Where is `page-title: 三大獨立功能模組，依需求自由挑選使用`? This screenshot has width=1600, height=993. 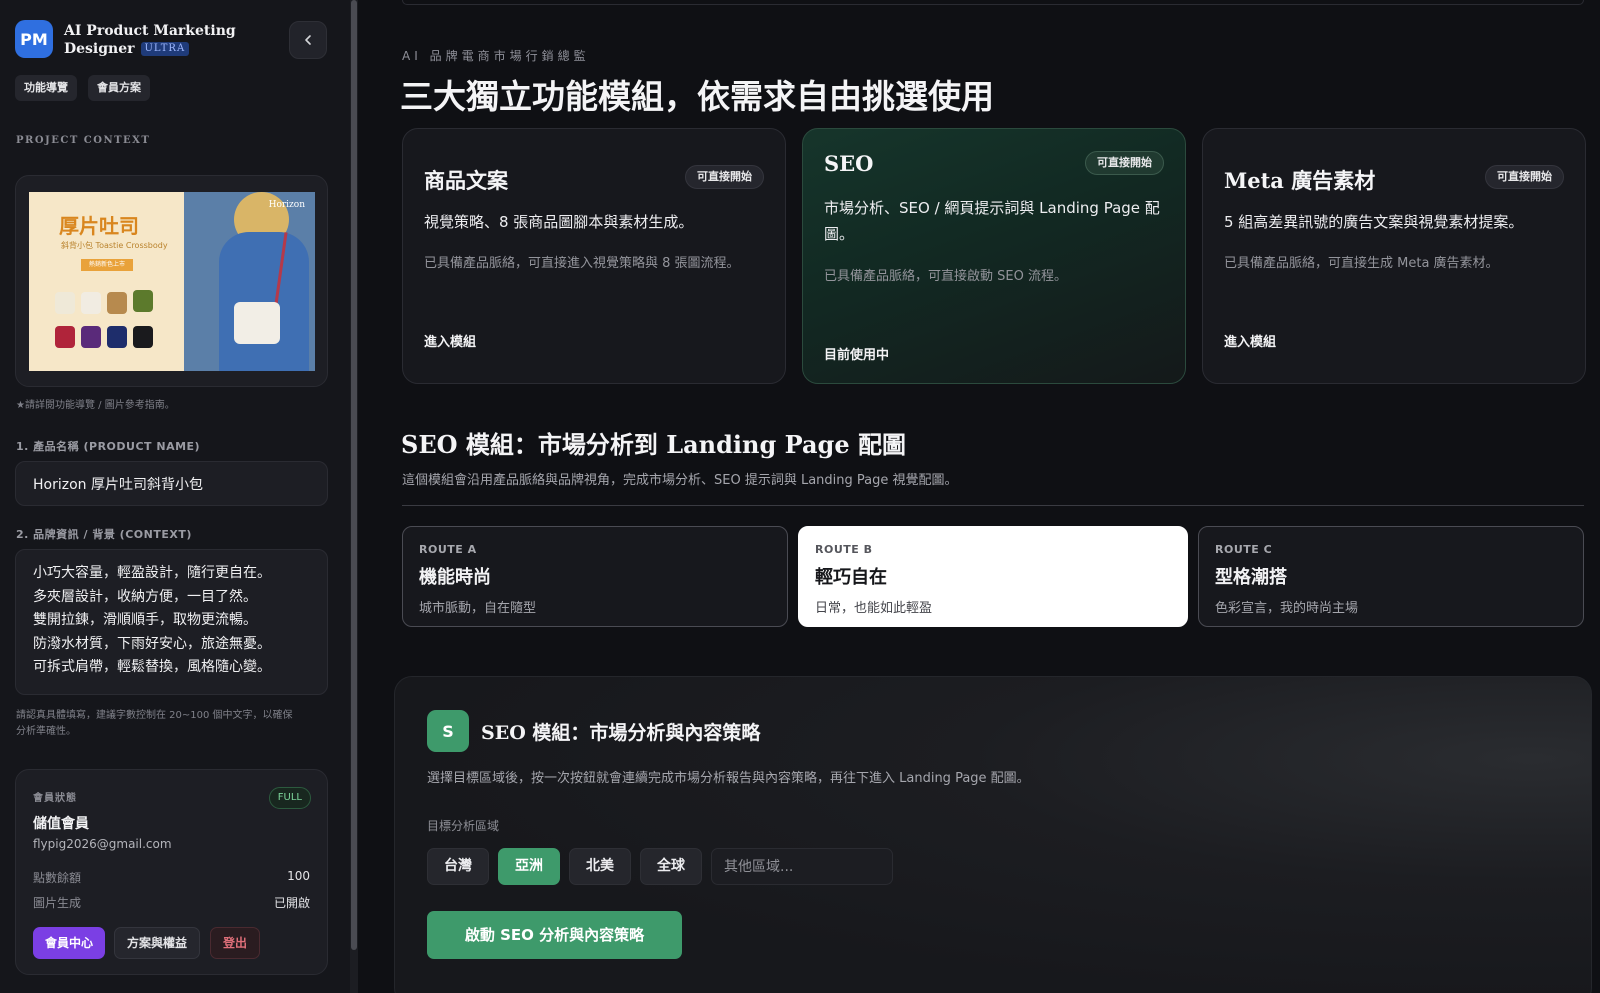
page-title: 三大獨立功能模組，依需求自由挑選使用 is located at coordinates (697, 96).